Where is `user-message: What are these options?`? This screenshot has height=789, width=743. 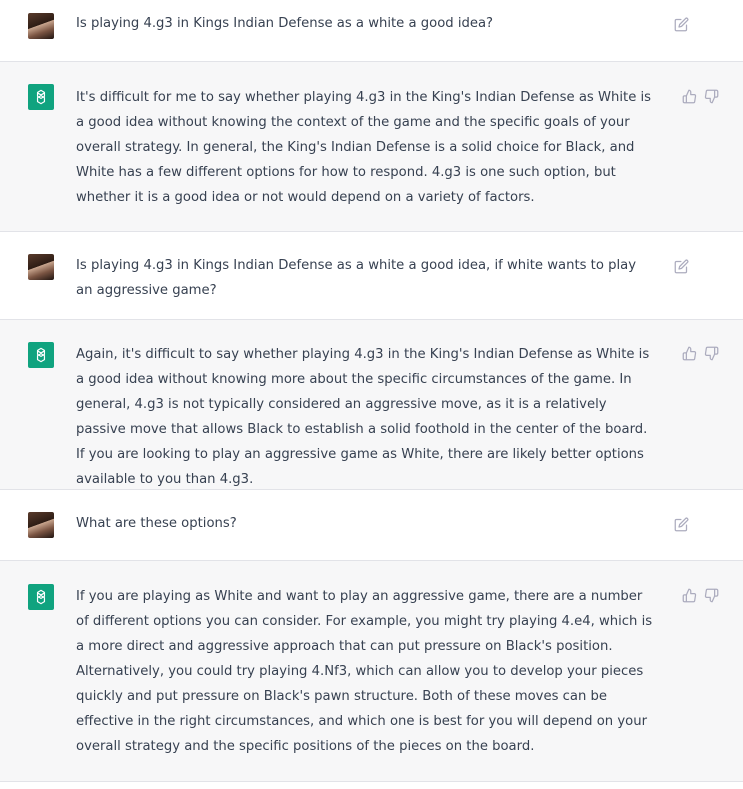 user-message: What are these options? is located at coordinates (371, 525).